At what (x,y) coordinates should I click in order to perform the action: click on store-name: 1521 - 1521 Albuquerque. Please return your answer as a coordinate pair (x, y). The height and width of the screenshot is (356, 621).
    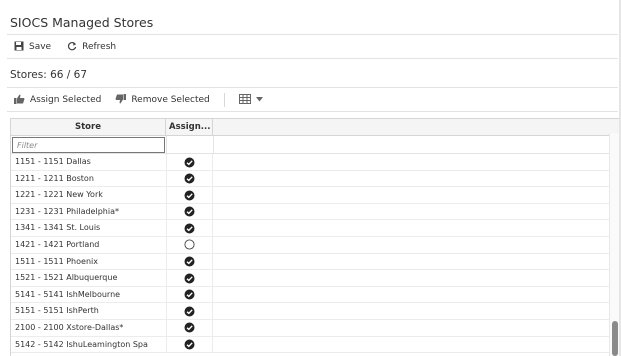
    Looking at the image, I should click on (66, 278).